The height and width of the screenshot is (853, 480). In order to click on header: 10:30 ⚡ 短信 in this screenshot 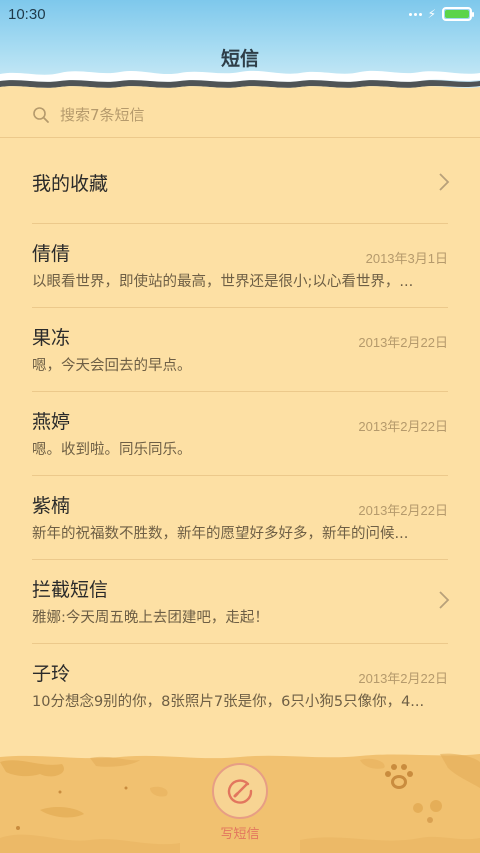, I will do `click(240, 44)`.